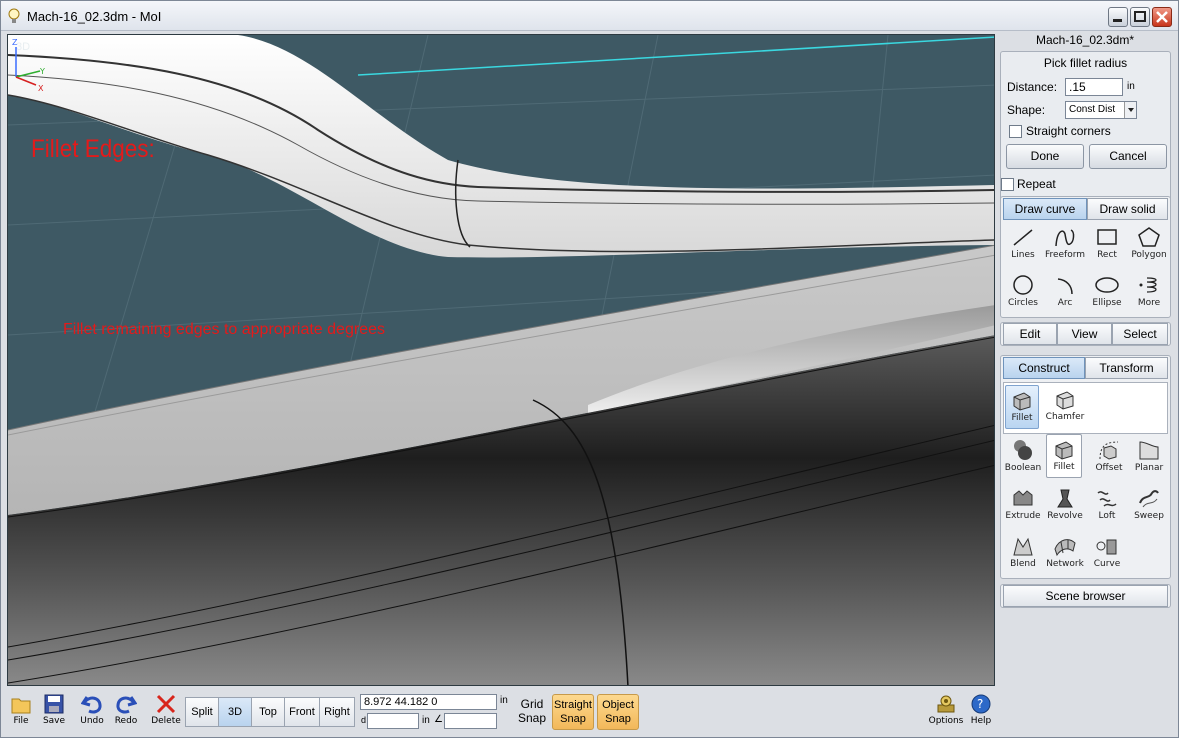 The height and width of the screenshot is (738, 1179). What do you see at coordinates (1045, 156) in the screenshot?
I see `done-button: Done` at bounding box center [1045, 156].